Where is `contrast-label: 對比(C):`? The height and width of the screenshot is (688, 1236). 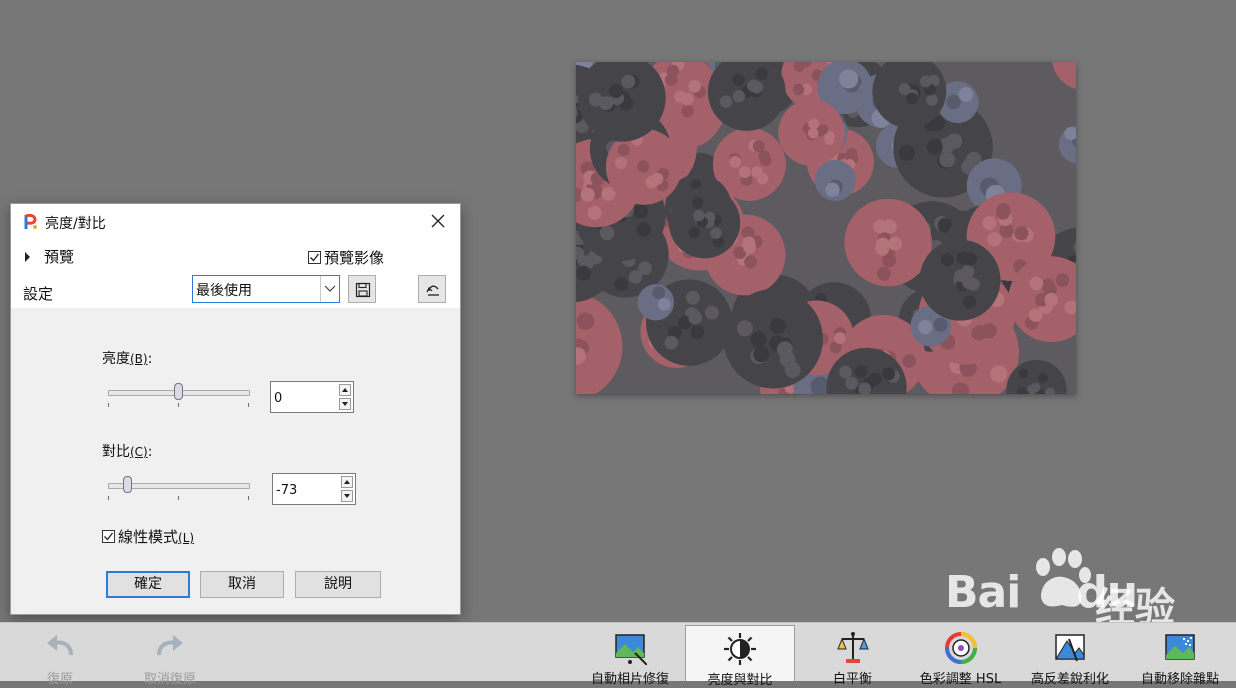
contrast-label: 對比(C): is located at coordinates (127, 451).